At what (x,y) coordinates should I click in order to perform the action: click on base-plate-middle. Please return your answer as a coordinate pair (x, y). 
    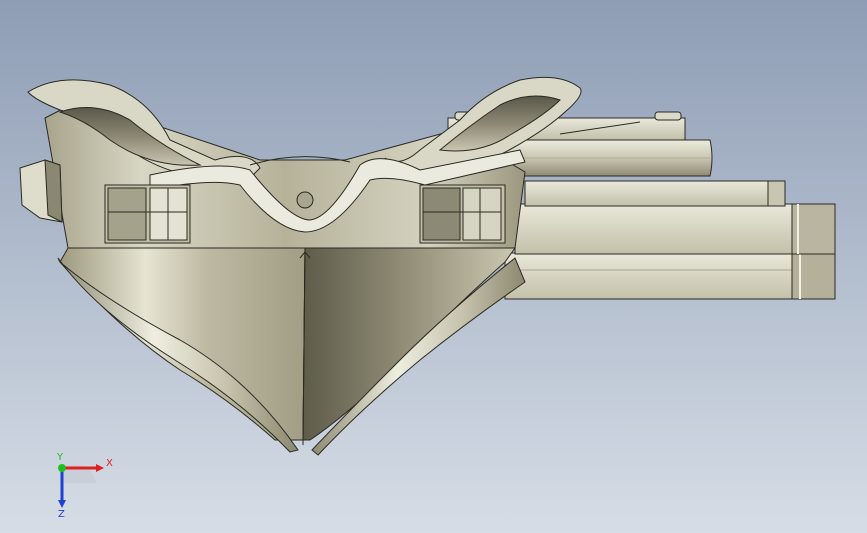
    Looking at the image, I should click on (675, 229).